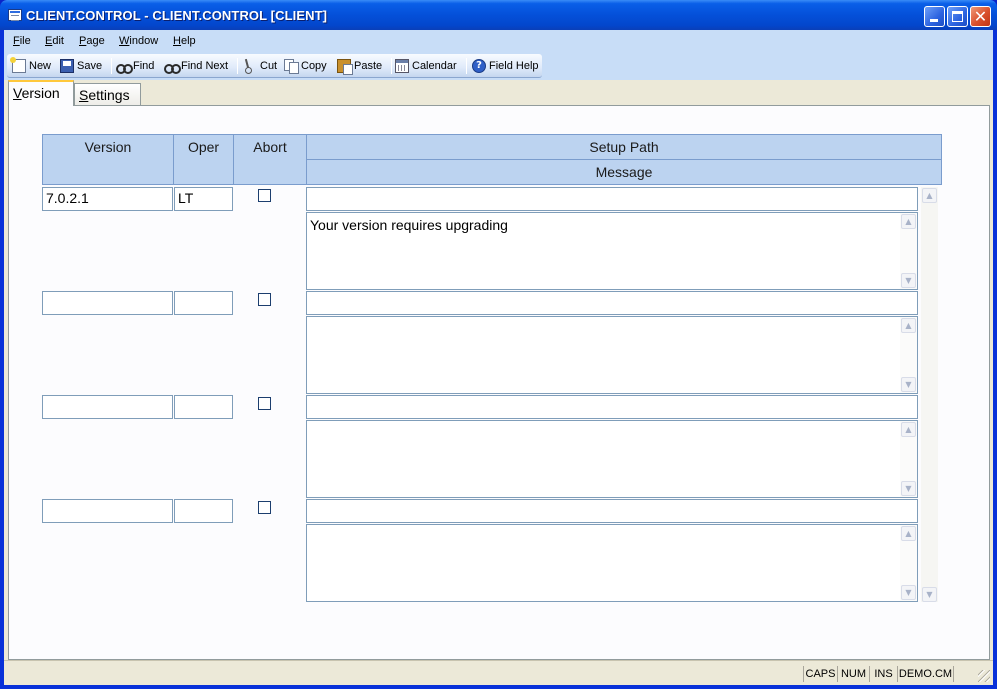 The width and height of the screenshot is (997, 689). I want to click on paste-label: Paste, so click(368, 66).